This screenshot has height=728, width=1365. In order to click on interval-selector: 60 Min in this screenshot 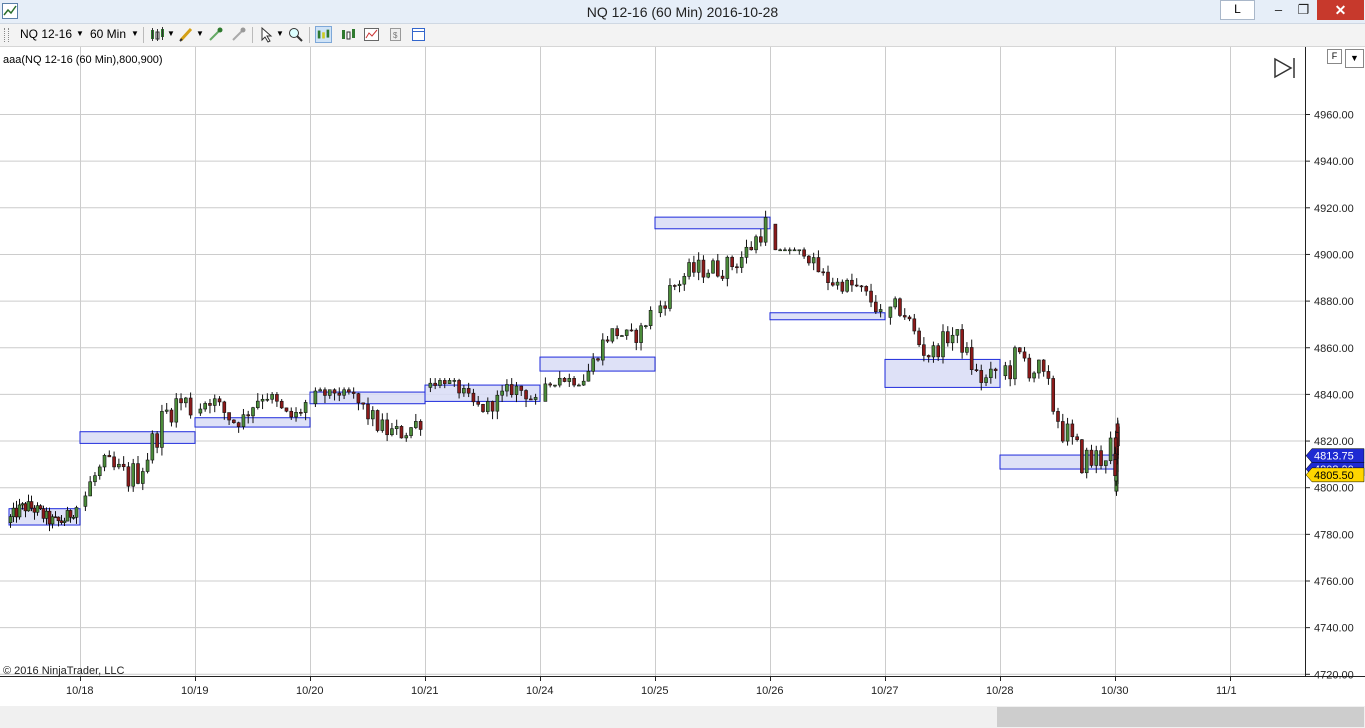, I will do `click(108, 34)`.